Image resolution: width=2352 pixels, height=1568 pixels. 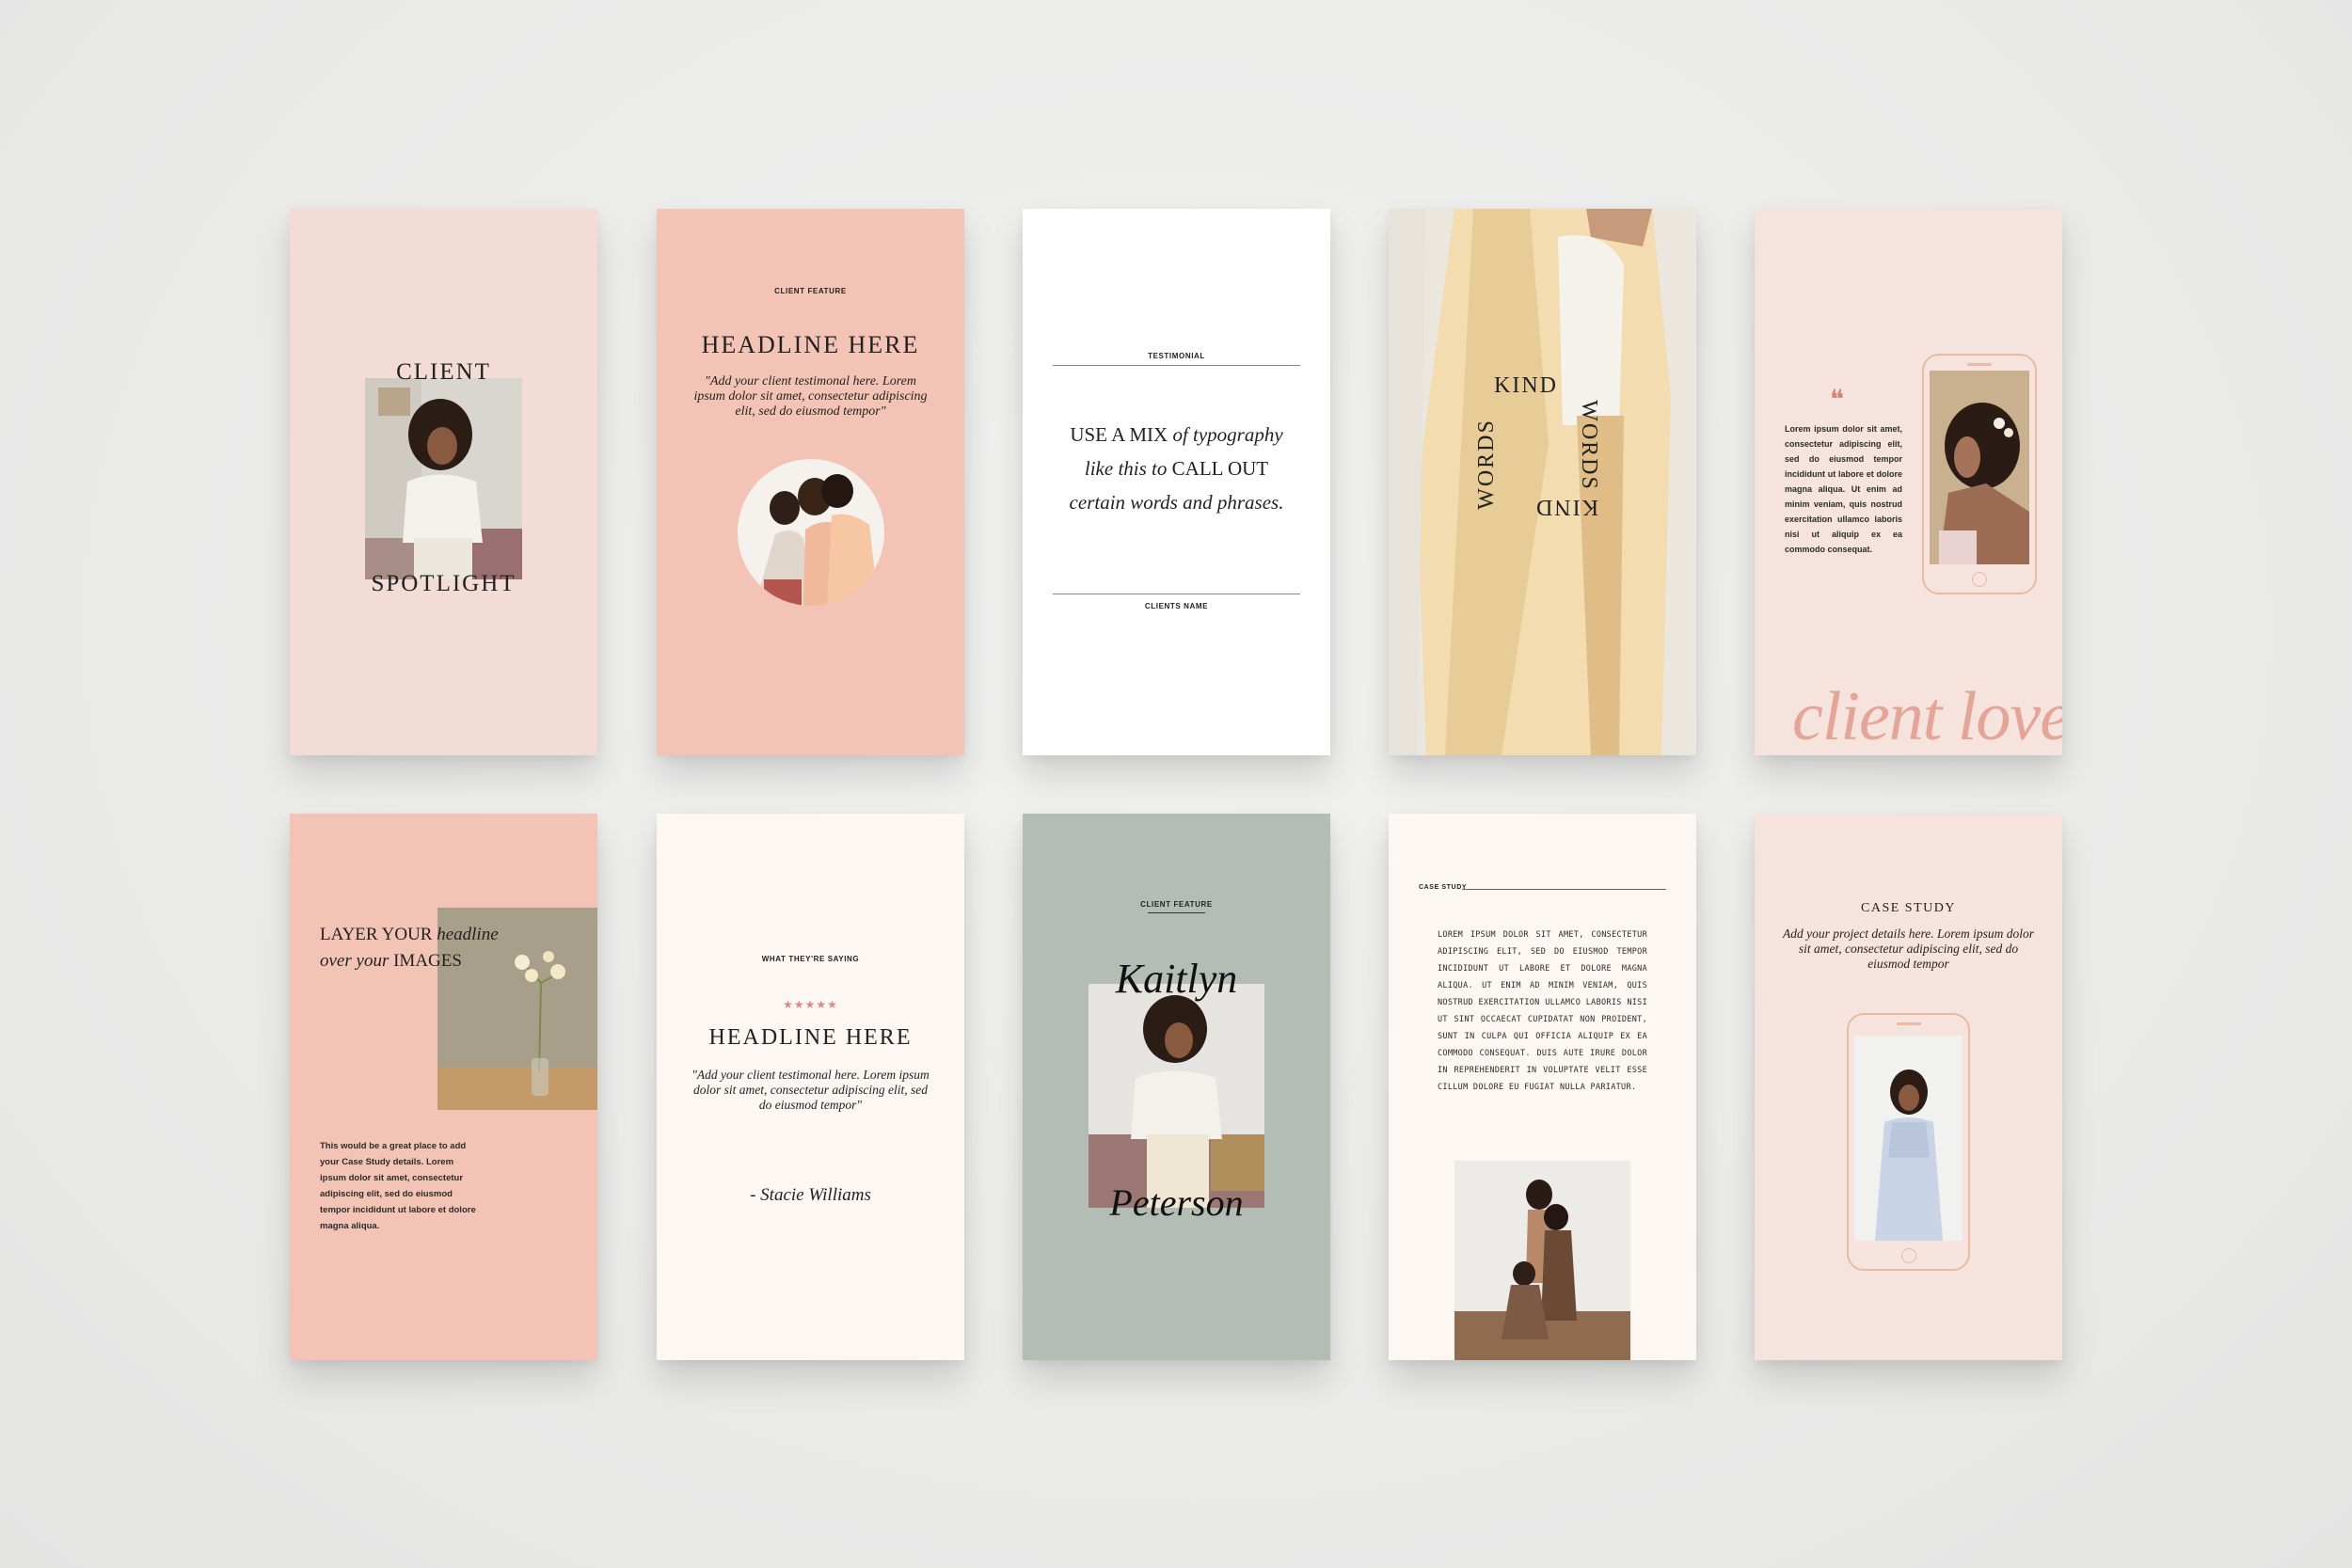 I want to click on signature: - Stacie Williams, so click(x=810, y=1195).